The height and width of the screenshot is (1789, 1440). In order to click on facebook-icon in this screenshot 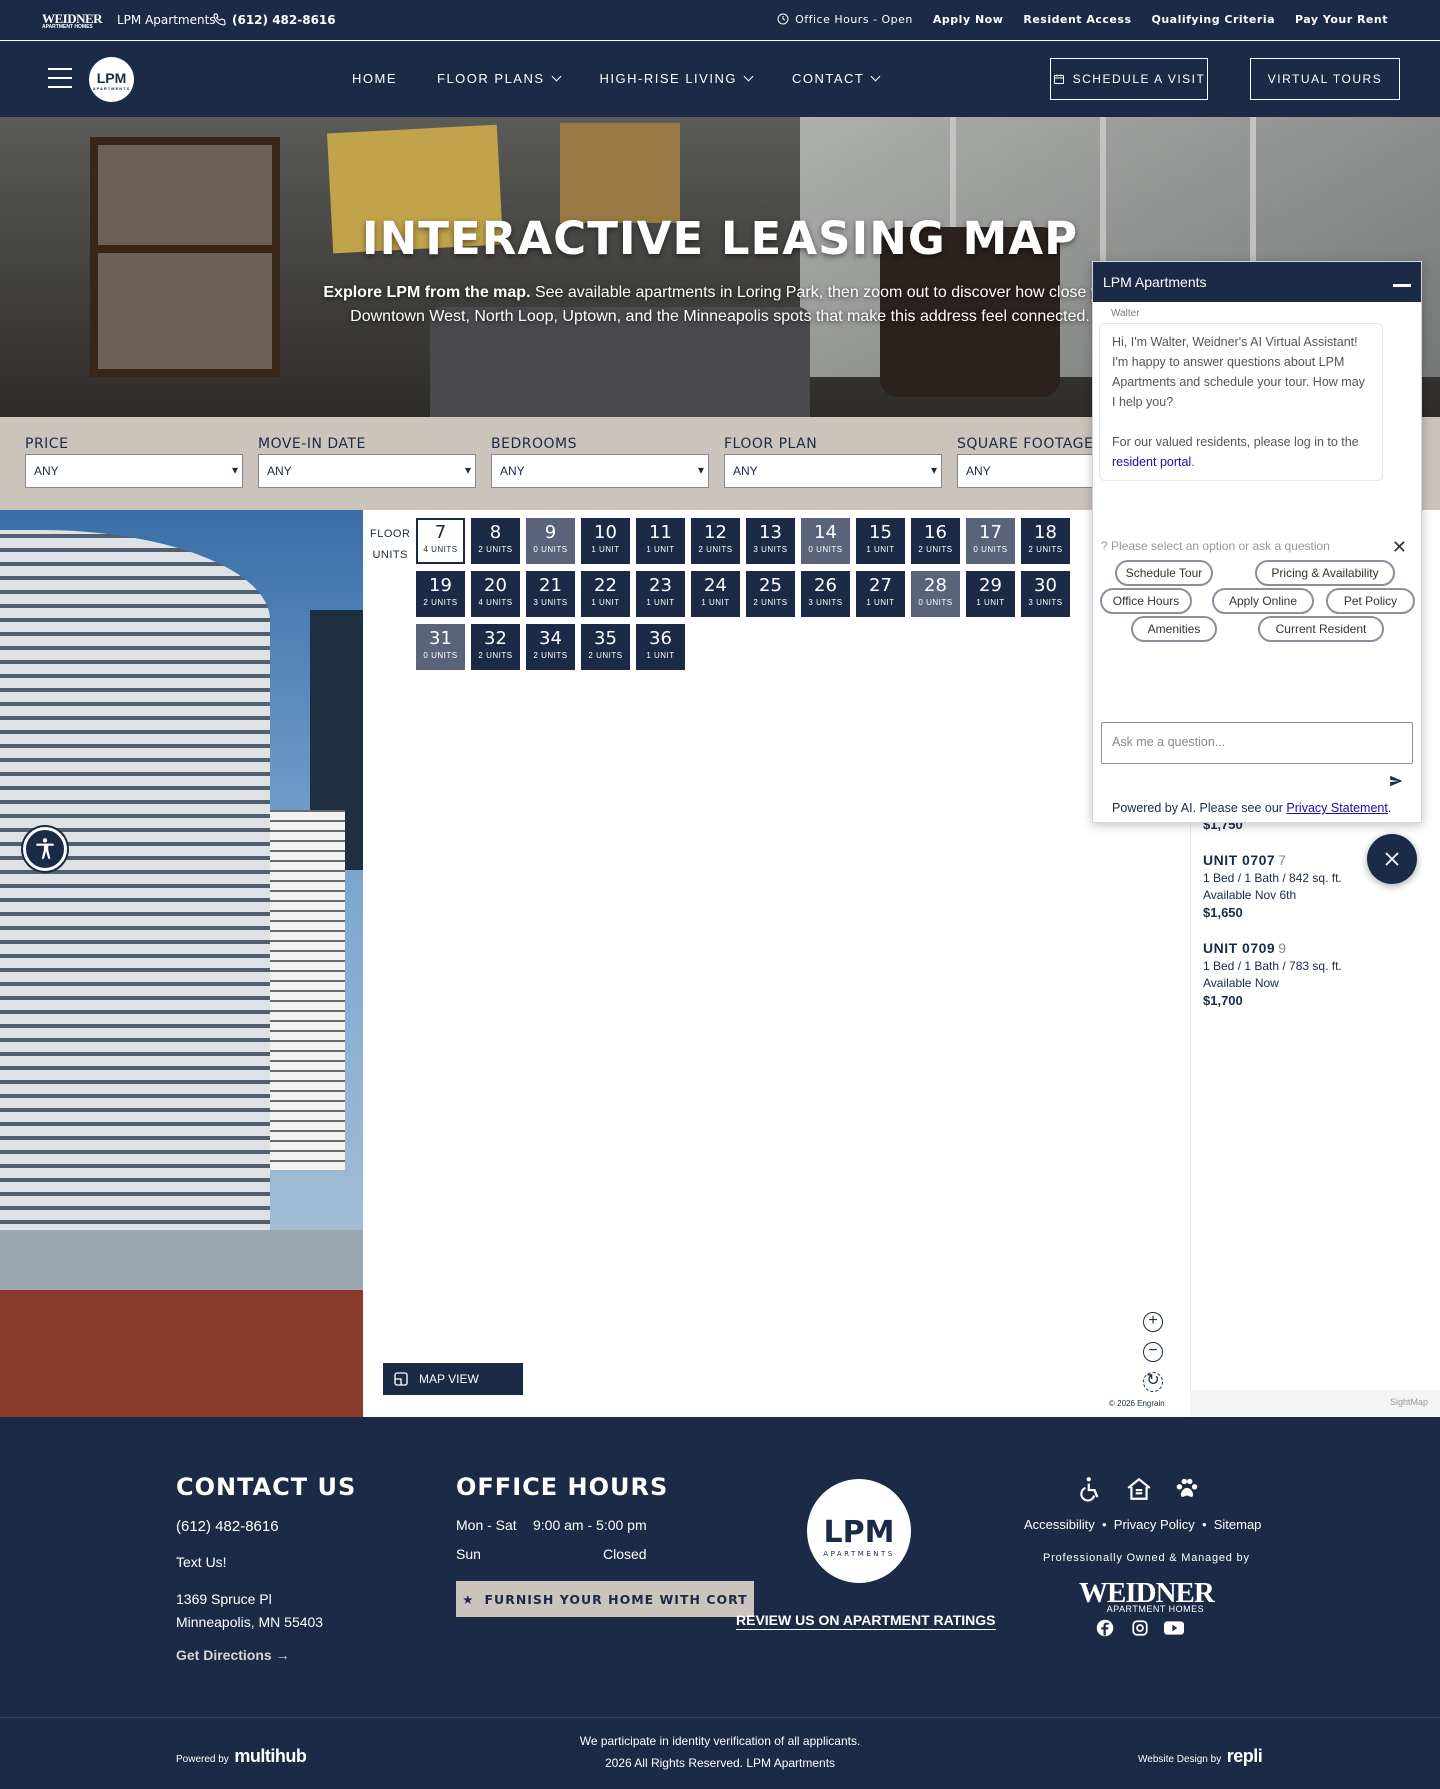, I will do `click(1105, 1628)`.